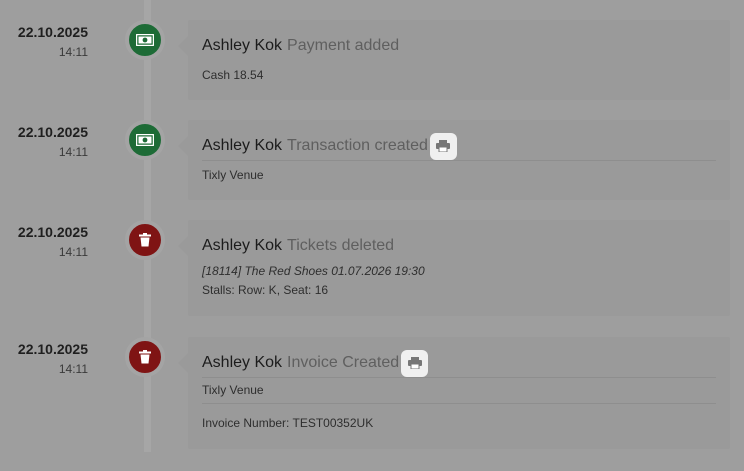 This screenshot has width=744, height=471. What do you see at coordinates (343, 45) in the screenshot?
I see `entry-action: Payment added` at bounding box center [343, 45].